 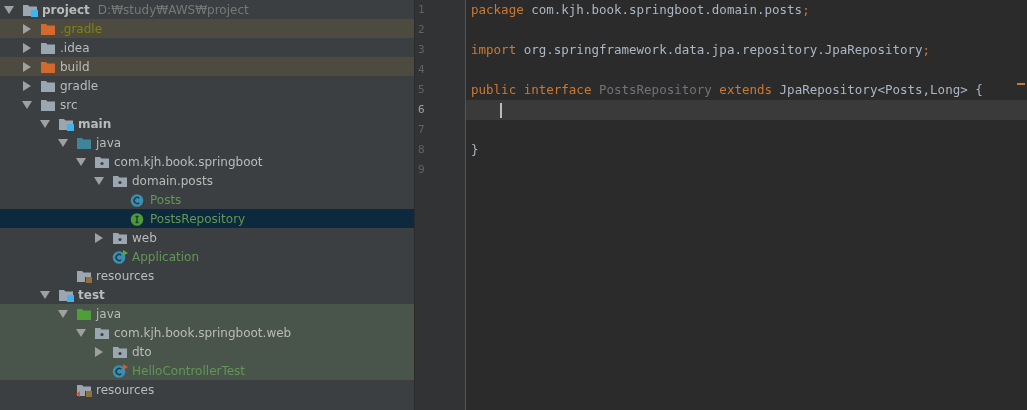 I want to click on tree-item: project D:₩study₩AWS₩project, so click(x=207, y=9).